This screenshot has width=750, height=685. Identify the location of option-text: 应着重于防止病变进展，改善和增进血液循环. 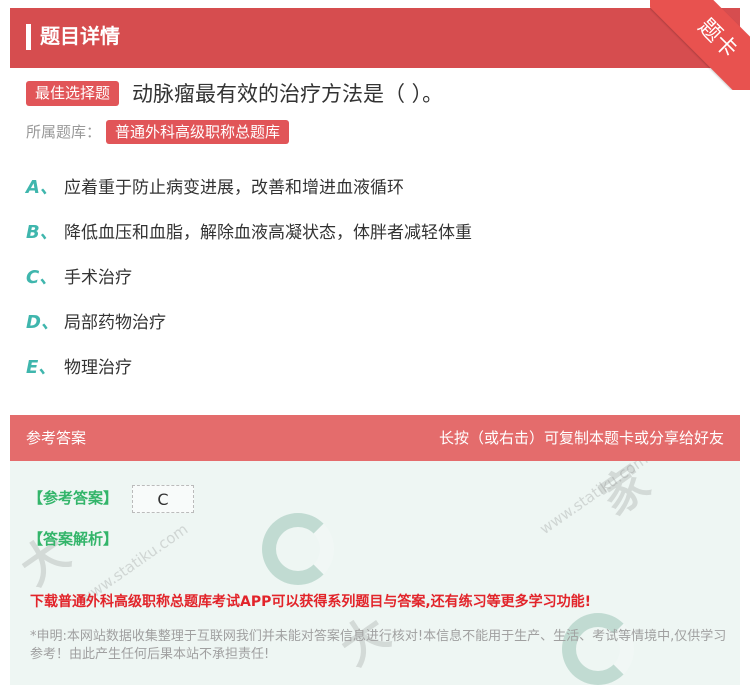
(234, 188).